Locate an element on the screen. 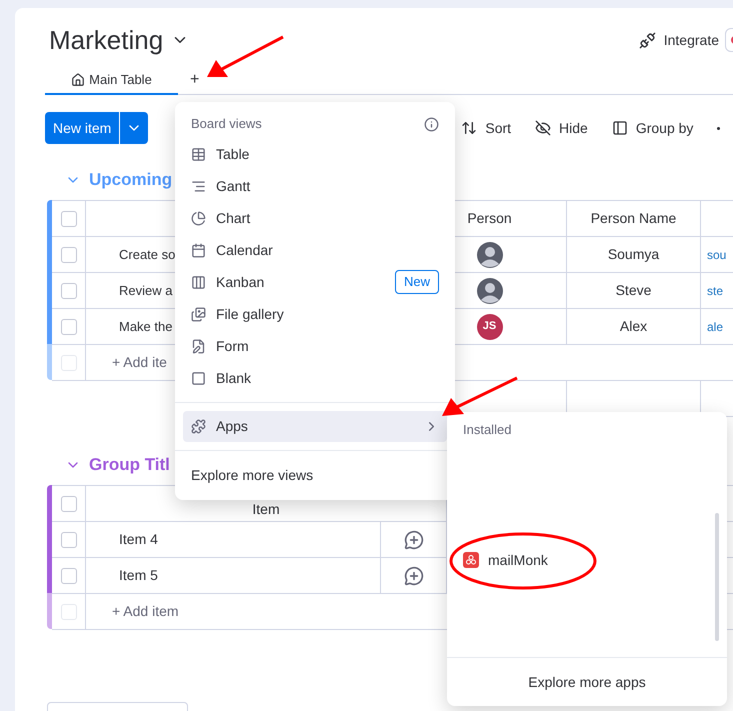  item-name: Create so is located at coordinates (147, 254).